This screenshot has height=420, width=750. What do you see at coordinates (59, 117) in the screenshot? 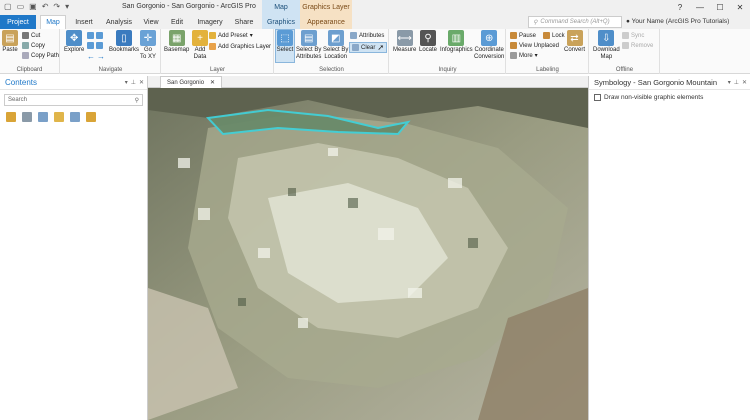
I see `list-by-editing-icon` at bounding box center [59, 117].